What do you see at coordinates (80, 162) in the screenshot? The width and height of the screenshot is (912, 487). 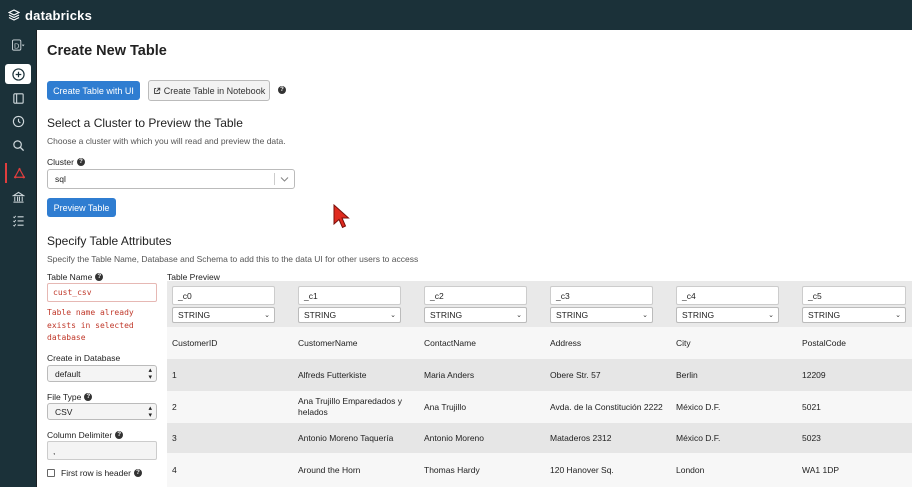 I see `cluster-help-icon: ?` at bounding box center [80, 162].